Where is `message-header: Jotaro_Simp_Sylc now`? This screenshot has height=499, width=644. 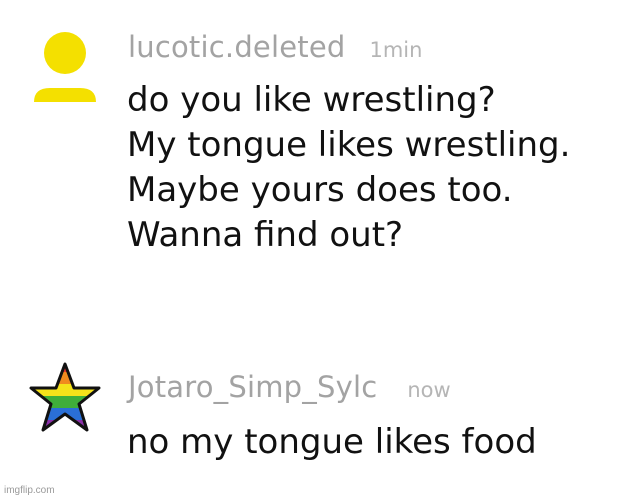 message-header: Jotaro_Simp_Sylc now is located at coordinates (289, 387).